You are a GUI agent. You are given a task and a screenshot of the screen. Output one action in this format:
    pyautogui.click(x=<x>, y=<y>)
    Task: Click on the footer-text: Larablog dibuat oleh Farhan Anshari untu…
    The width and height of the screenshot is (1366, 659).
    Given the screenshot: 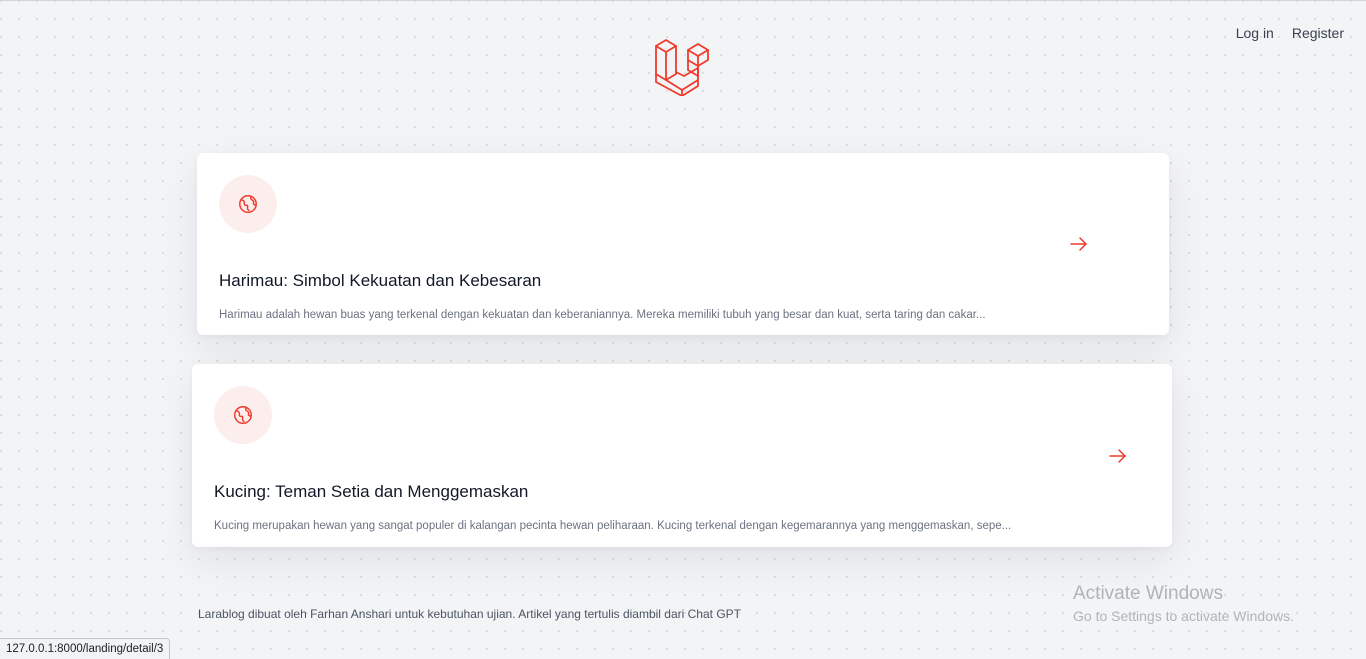 What is the action you would take?
    pyautogui.click(x=469, y=614)
    